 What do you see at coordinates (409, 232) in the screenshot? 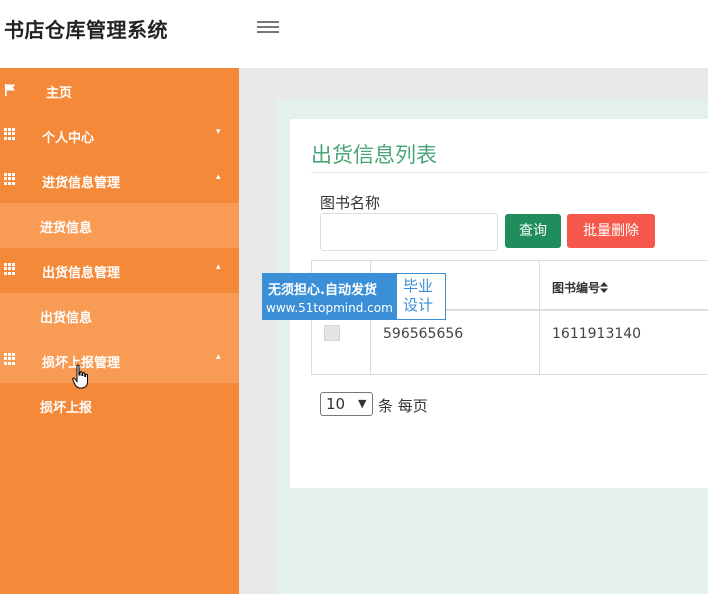
I see `book-name-search-input` at bounding box center [409, 232].